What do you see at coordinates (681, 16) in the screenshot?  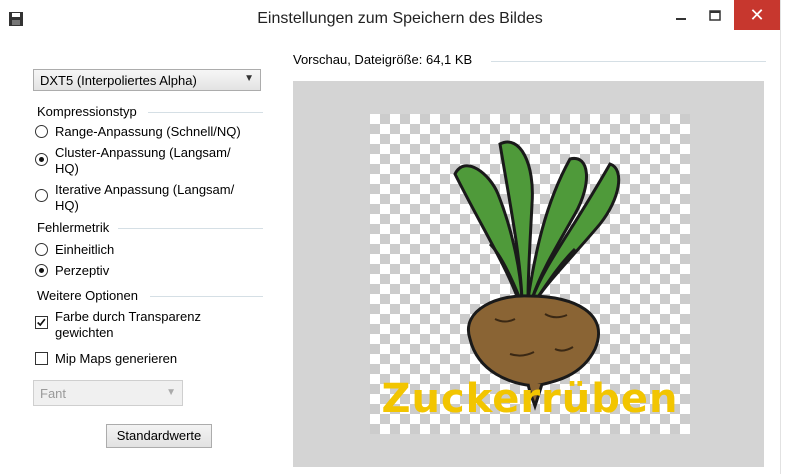 I see `minimize-icon` at bounding box center [681, 16].